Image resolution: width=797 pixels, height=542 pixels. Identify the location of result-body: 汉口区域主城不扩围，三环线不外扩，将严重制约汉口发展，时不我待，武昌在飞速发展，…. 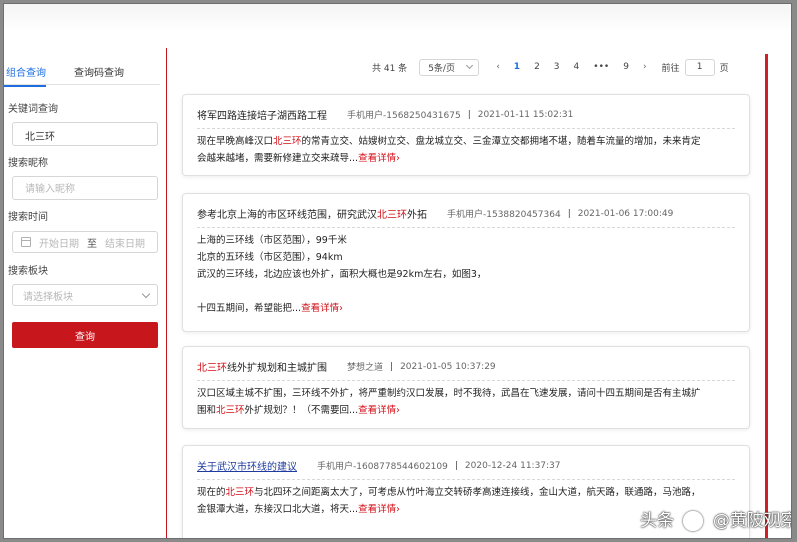
(466, 399).